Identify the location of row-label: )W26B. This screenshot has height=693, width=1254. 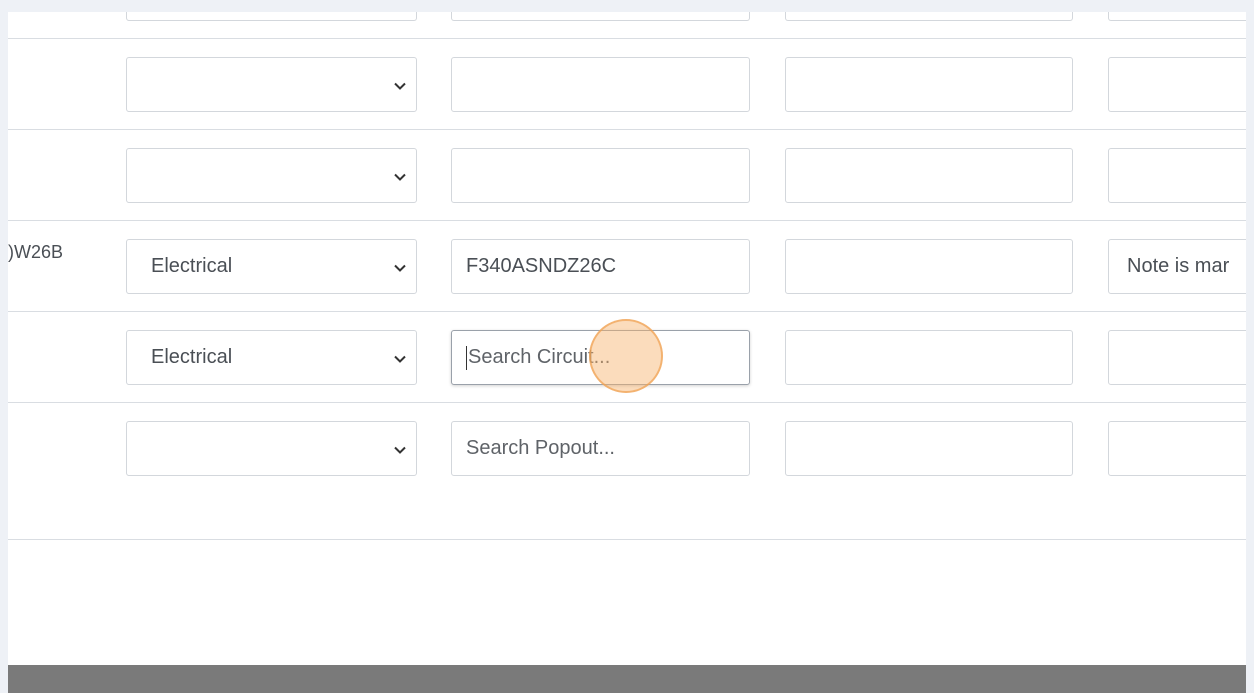
(36, 252).